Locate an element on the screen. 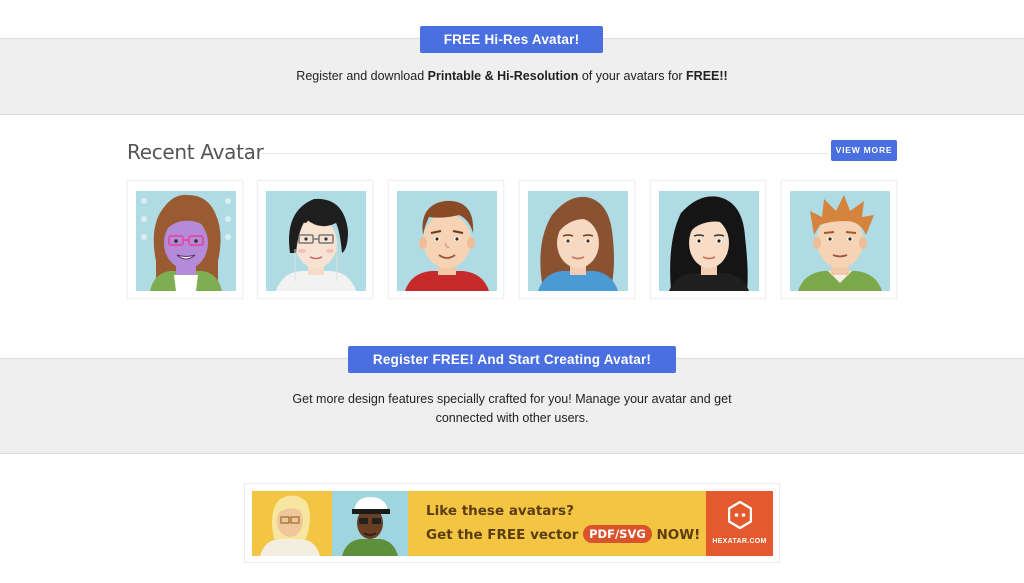 This screenshot has width=1024, height=583. heading-divider is located at coordinates (545, 153).